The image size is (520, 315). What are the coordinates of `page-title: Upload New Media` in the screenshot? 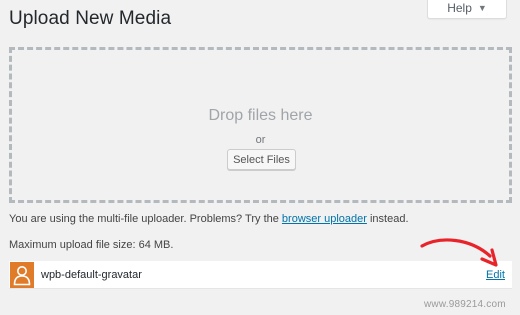 It's located at (90, 18).